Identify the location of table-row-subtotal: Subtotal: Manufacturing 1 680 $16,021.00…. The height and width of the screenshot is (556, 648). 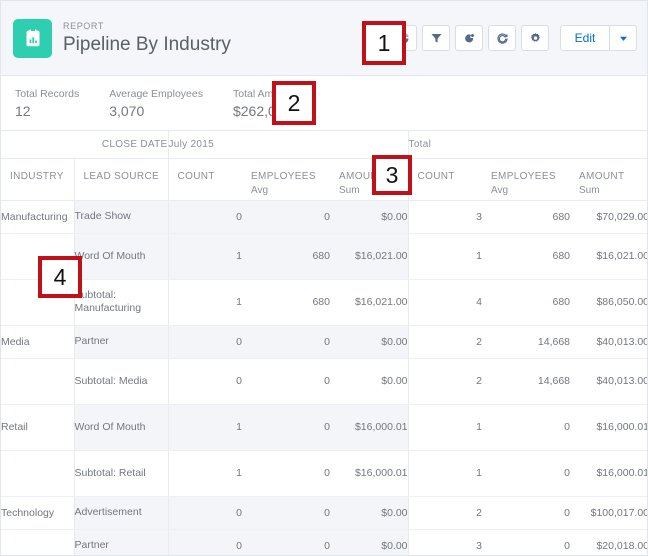
(324, 302).